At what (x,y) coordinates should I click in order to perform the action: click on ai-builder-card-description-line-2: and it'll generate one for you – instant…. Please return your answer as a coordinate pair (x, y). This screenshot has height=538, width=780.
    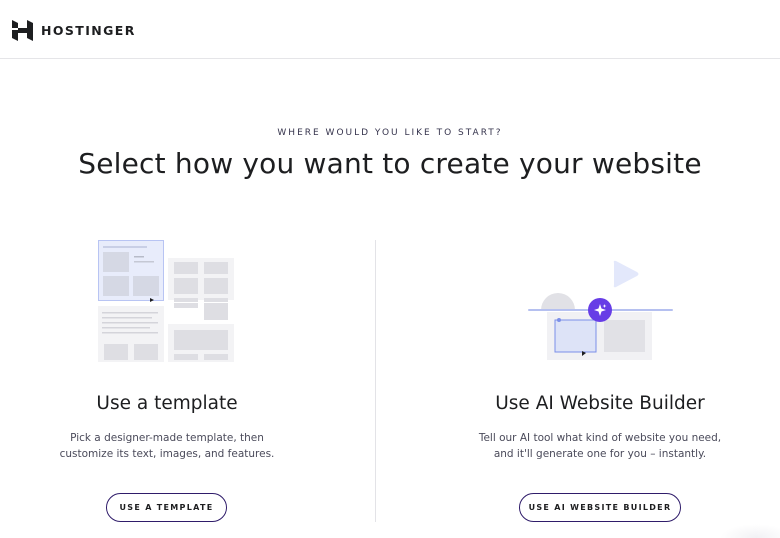
    Looking at the image, I should click on (600, 454).